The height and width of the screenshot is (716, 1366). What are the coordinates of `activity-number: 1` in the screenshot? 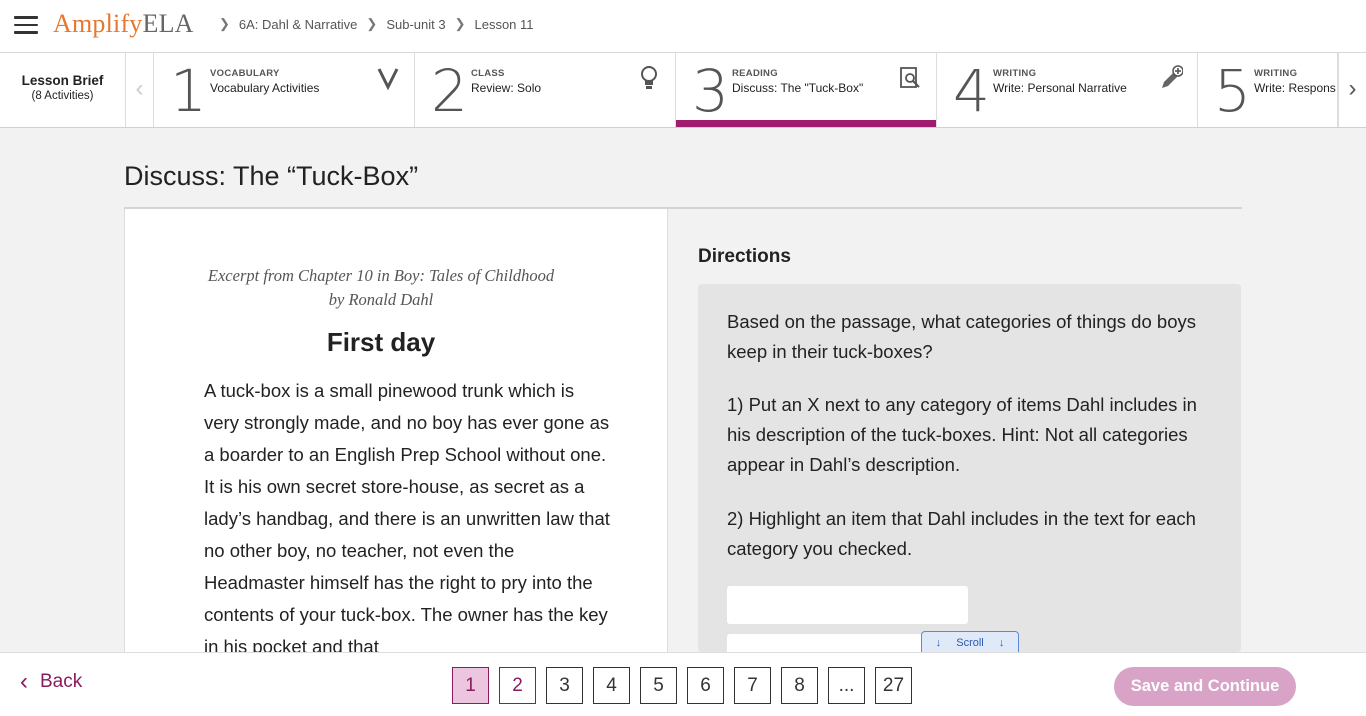 It's located at (188, 91).